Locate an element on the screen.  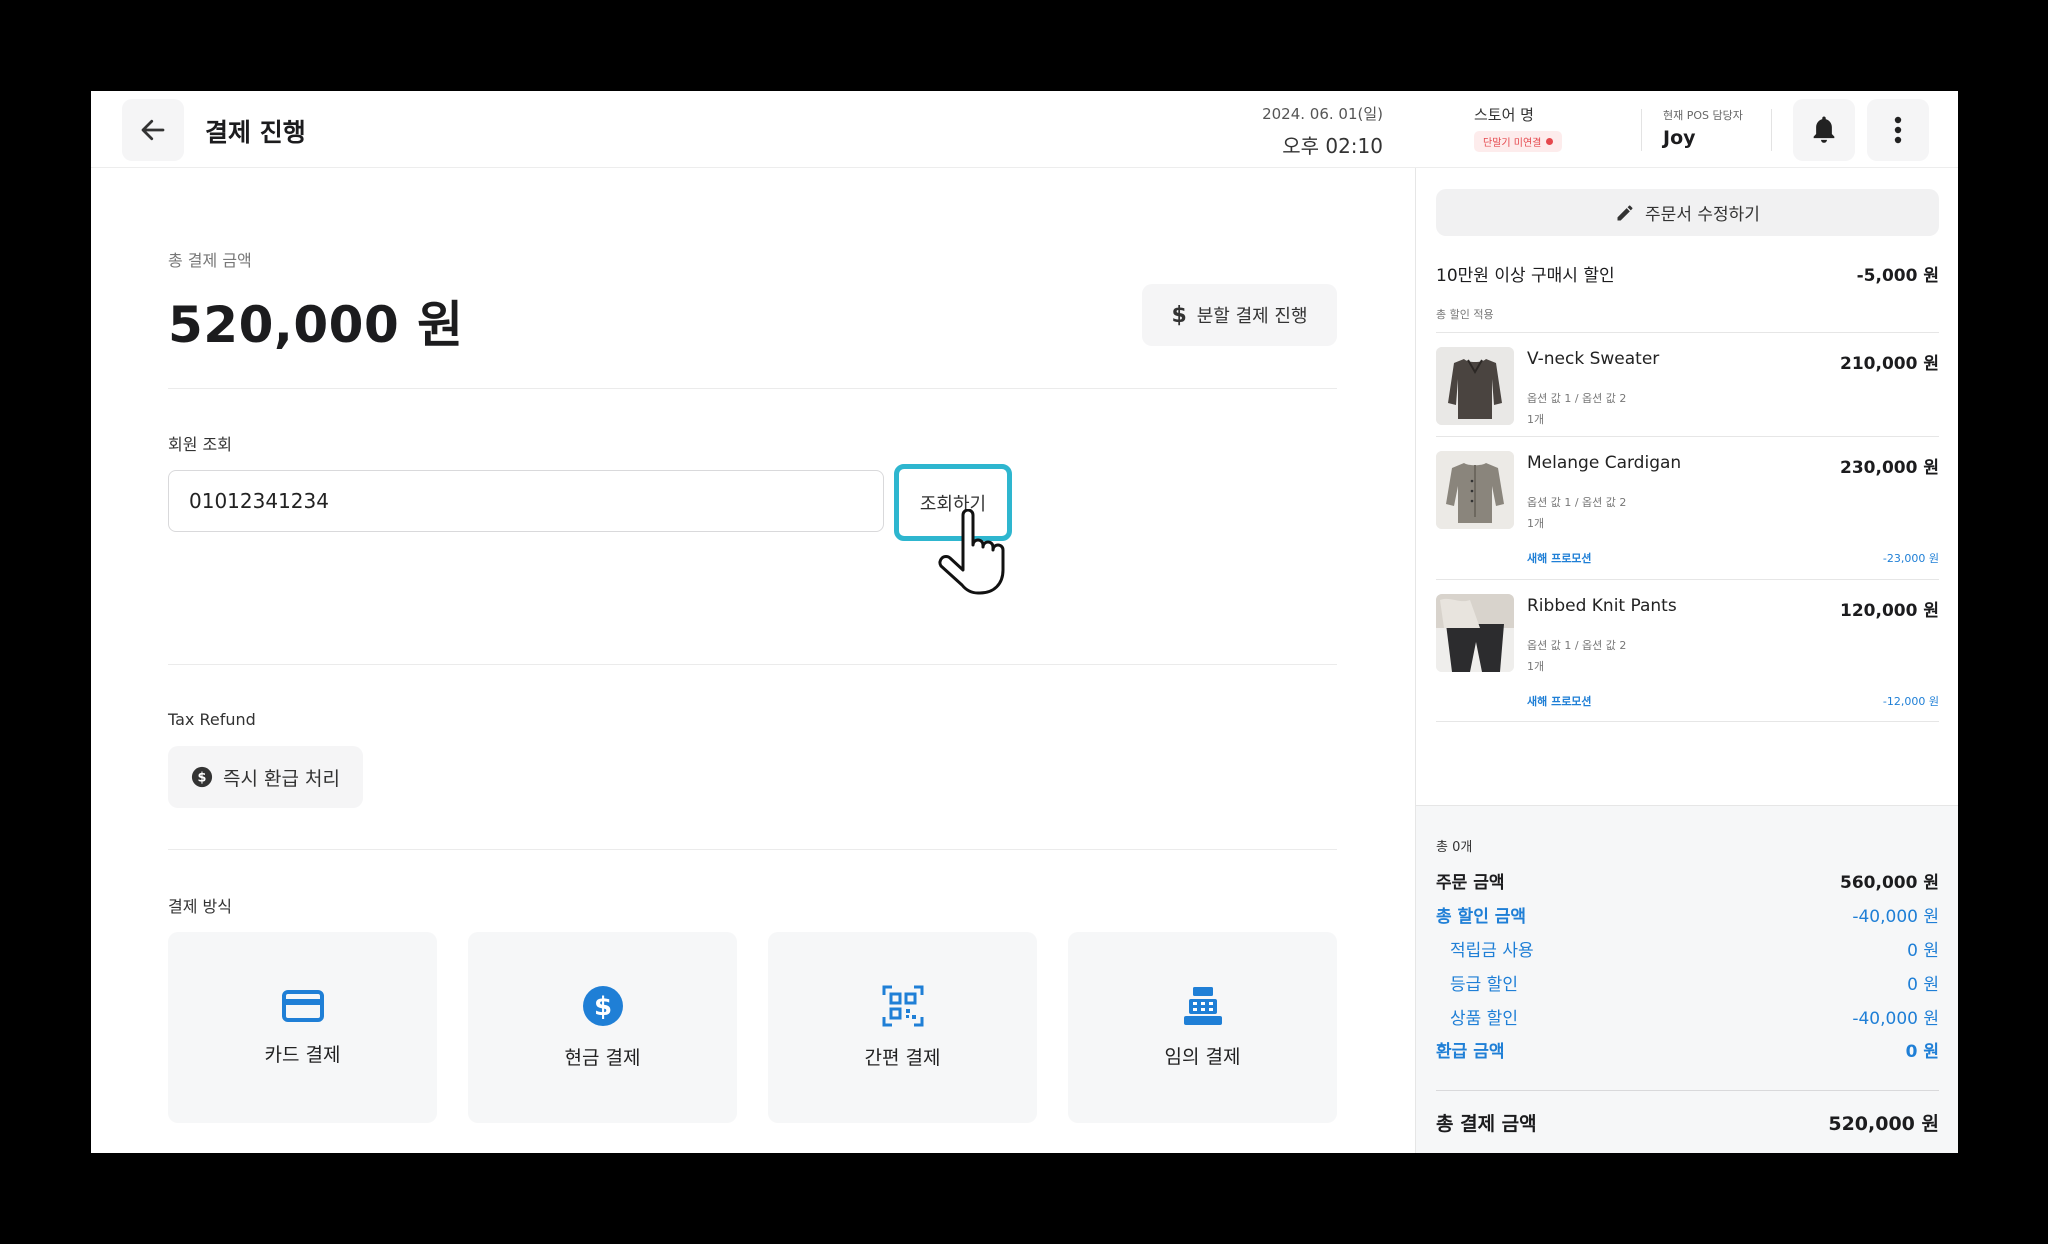
current-date: 2024. 06. 01(일) is located at coordinates (1322, 114).